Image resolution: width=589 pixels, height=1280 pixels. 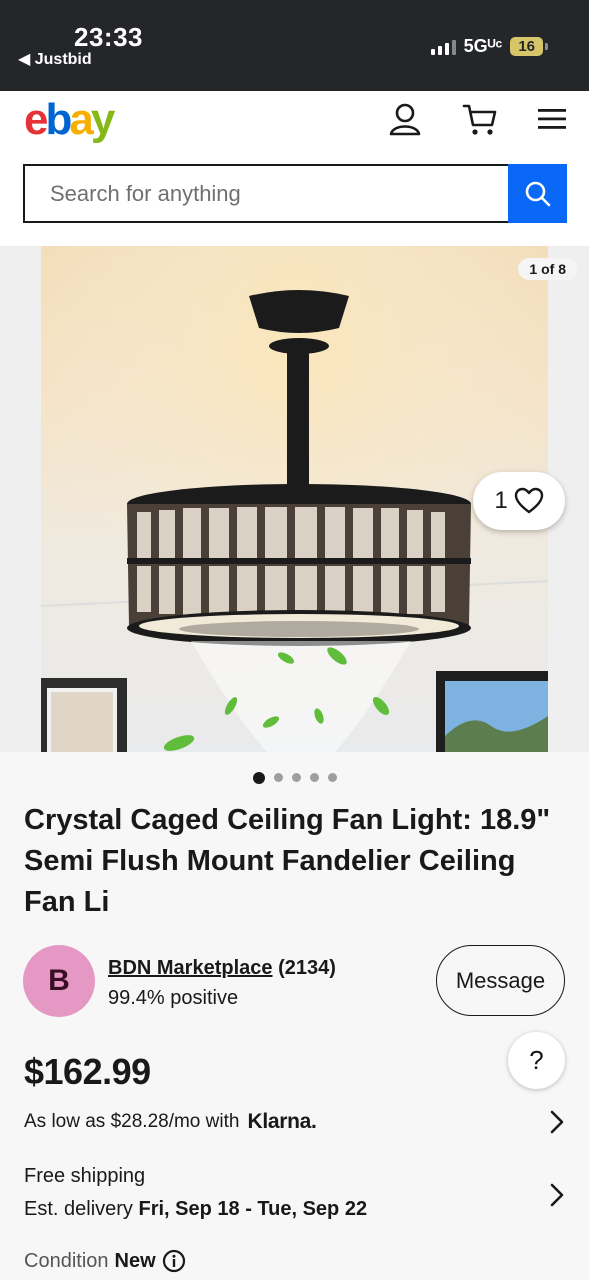 What do you see at coordinates (173, 998) in the screenshot?
I see `seller-positive-rating: 99.4% positive` at bounding box center [173, 998].